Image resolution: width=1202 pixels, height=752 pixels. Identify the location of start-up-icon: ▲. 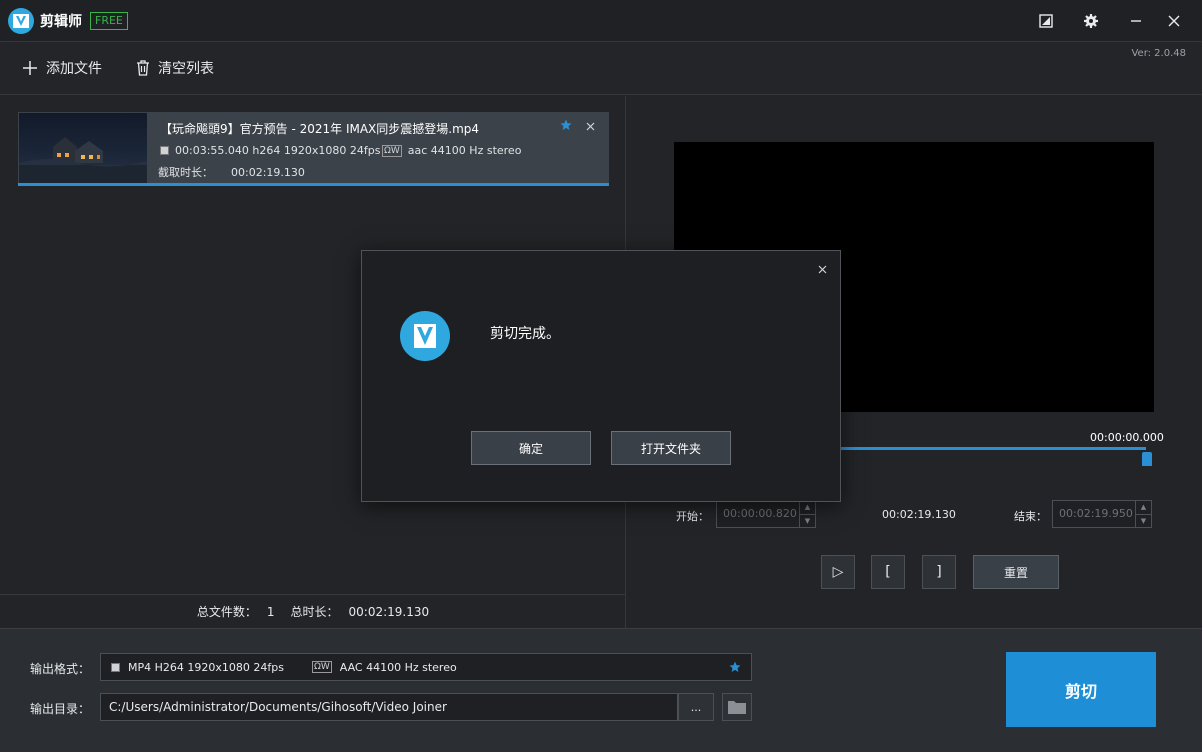
(807, 508).